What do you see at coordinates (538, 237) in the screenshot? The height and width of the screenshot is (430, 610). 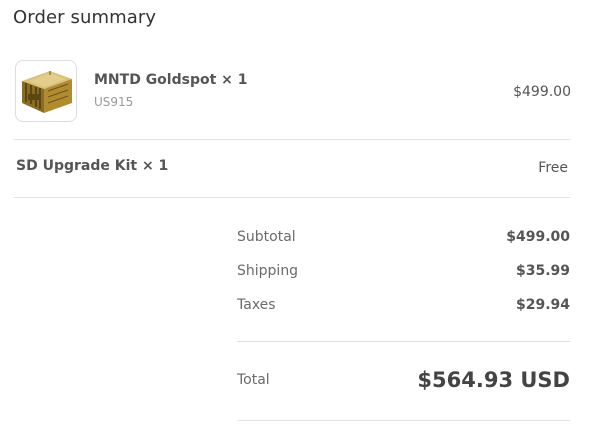 I see `subtotal-value: $499.00` at bounding box center [538, 237].